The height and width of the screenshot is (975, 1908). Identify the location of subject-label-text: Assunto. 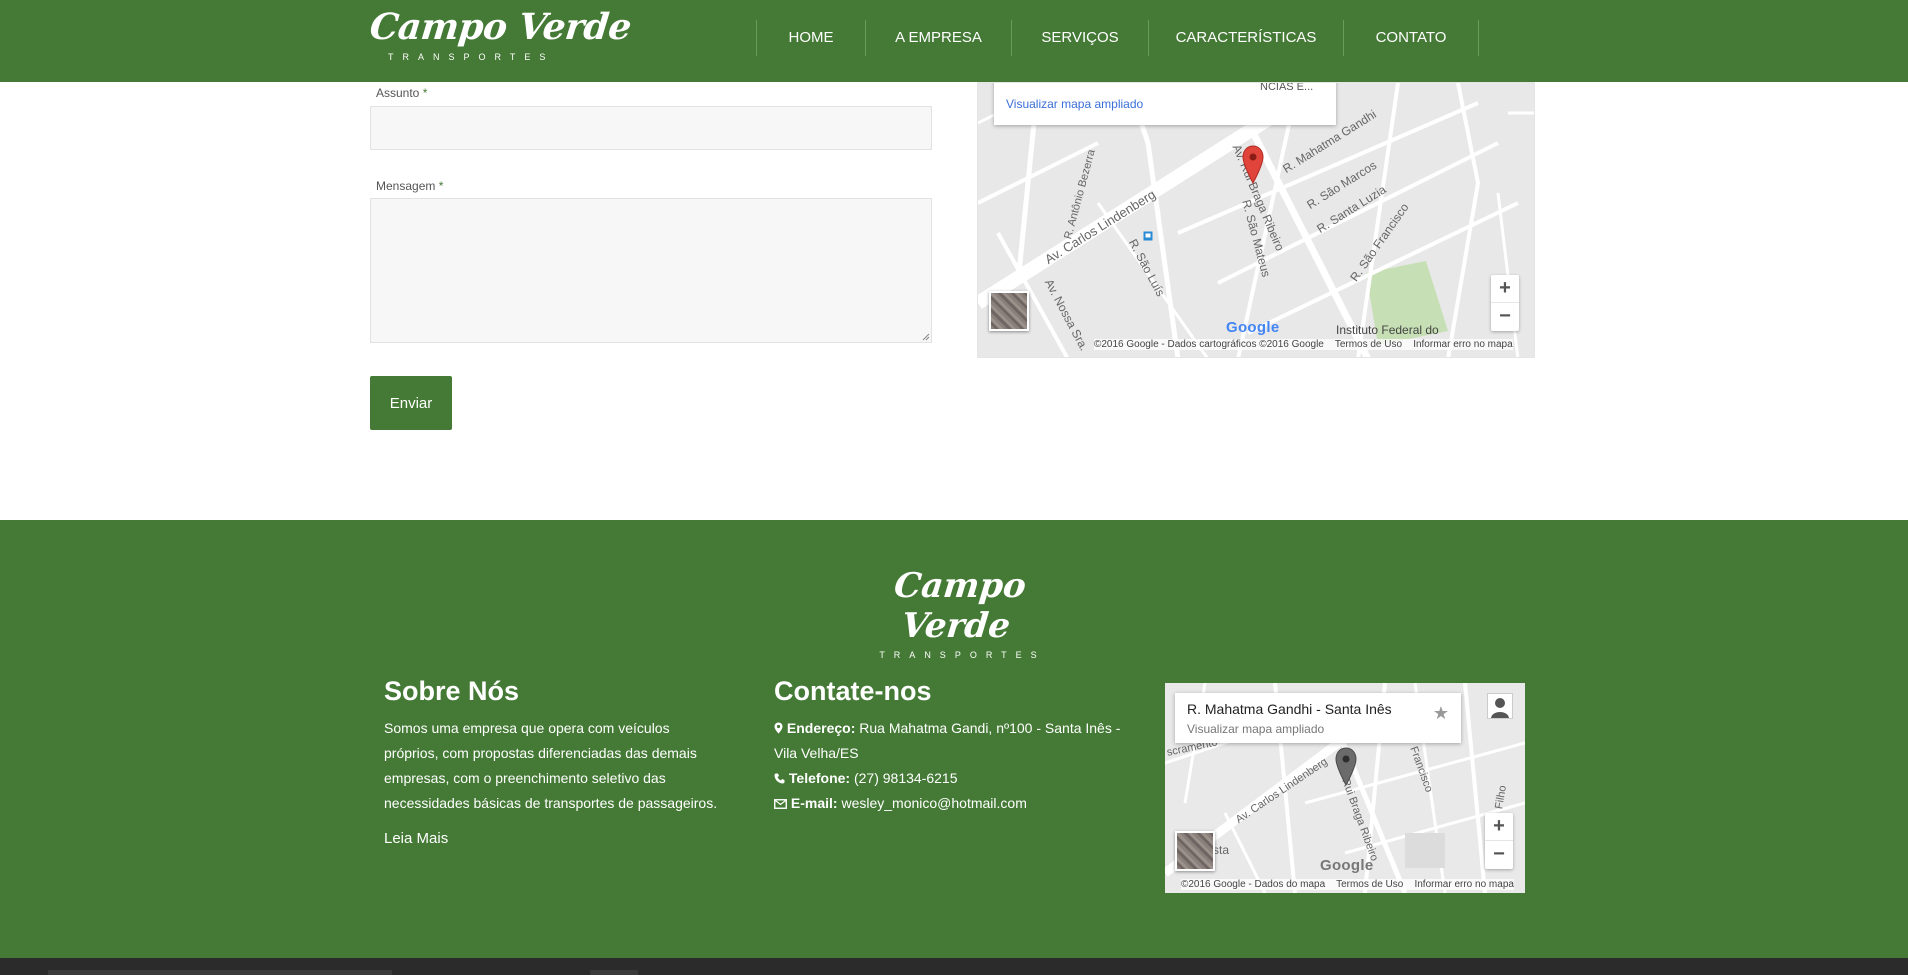
(398, 93).